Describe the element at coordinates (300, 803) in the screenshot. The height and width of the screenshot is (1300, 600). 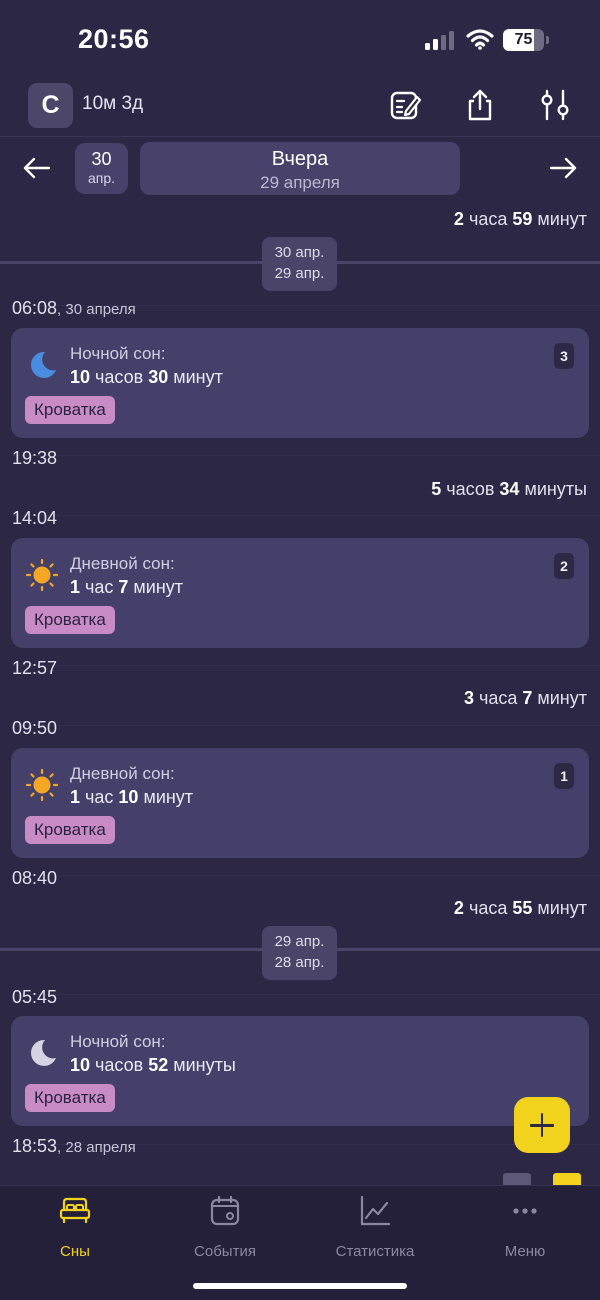
I see `sleep-card: Дневной сон: 1 час 10 минут Кроватка 1` at that location.